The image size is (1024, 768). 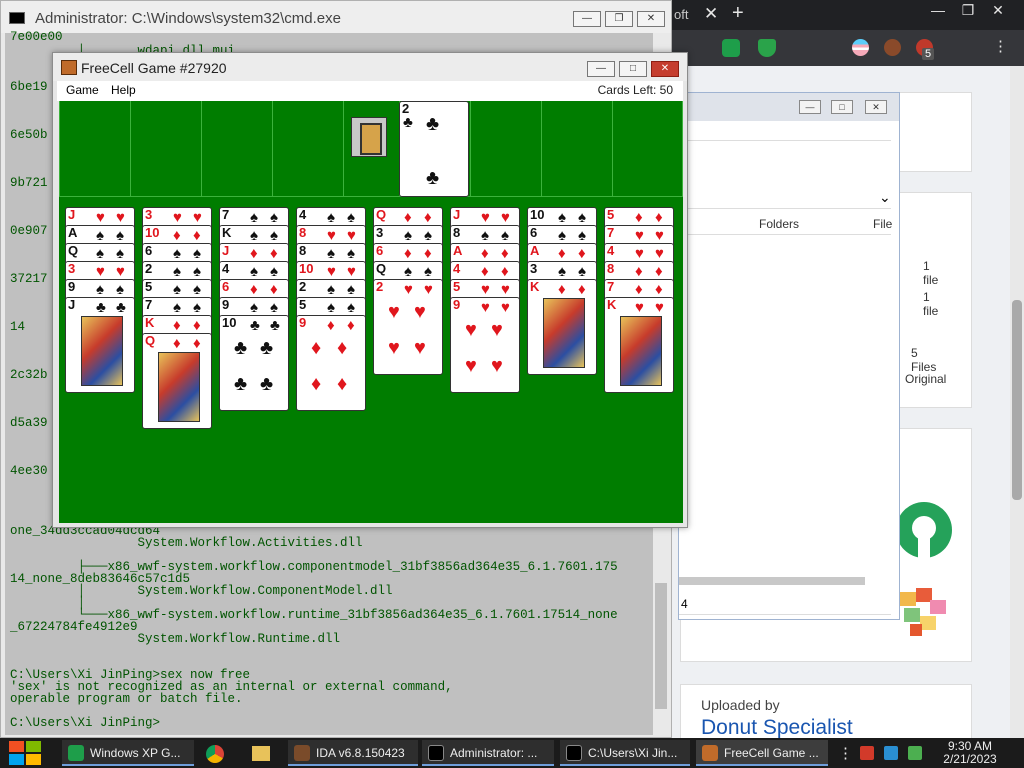 What do you see at coordinates (860, 47) in the screenshot?
I see `flag-avatar-icon` at bounding box center [860, 47].